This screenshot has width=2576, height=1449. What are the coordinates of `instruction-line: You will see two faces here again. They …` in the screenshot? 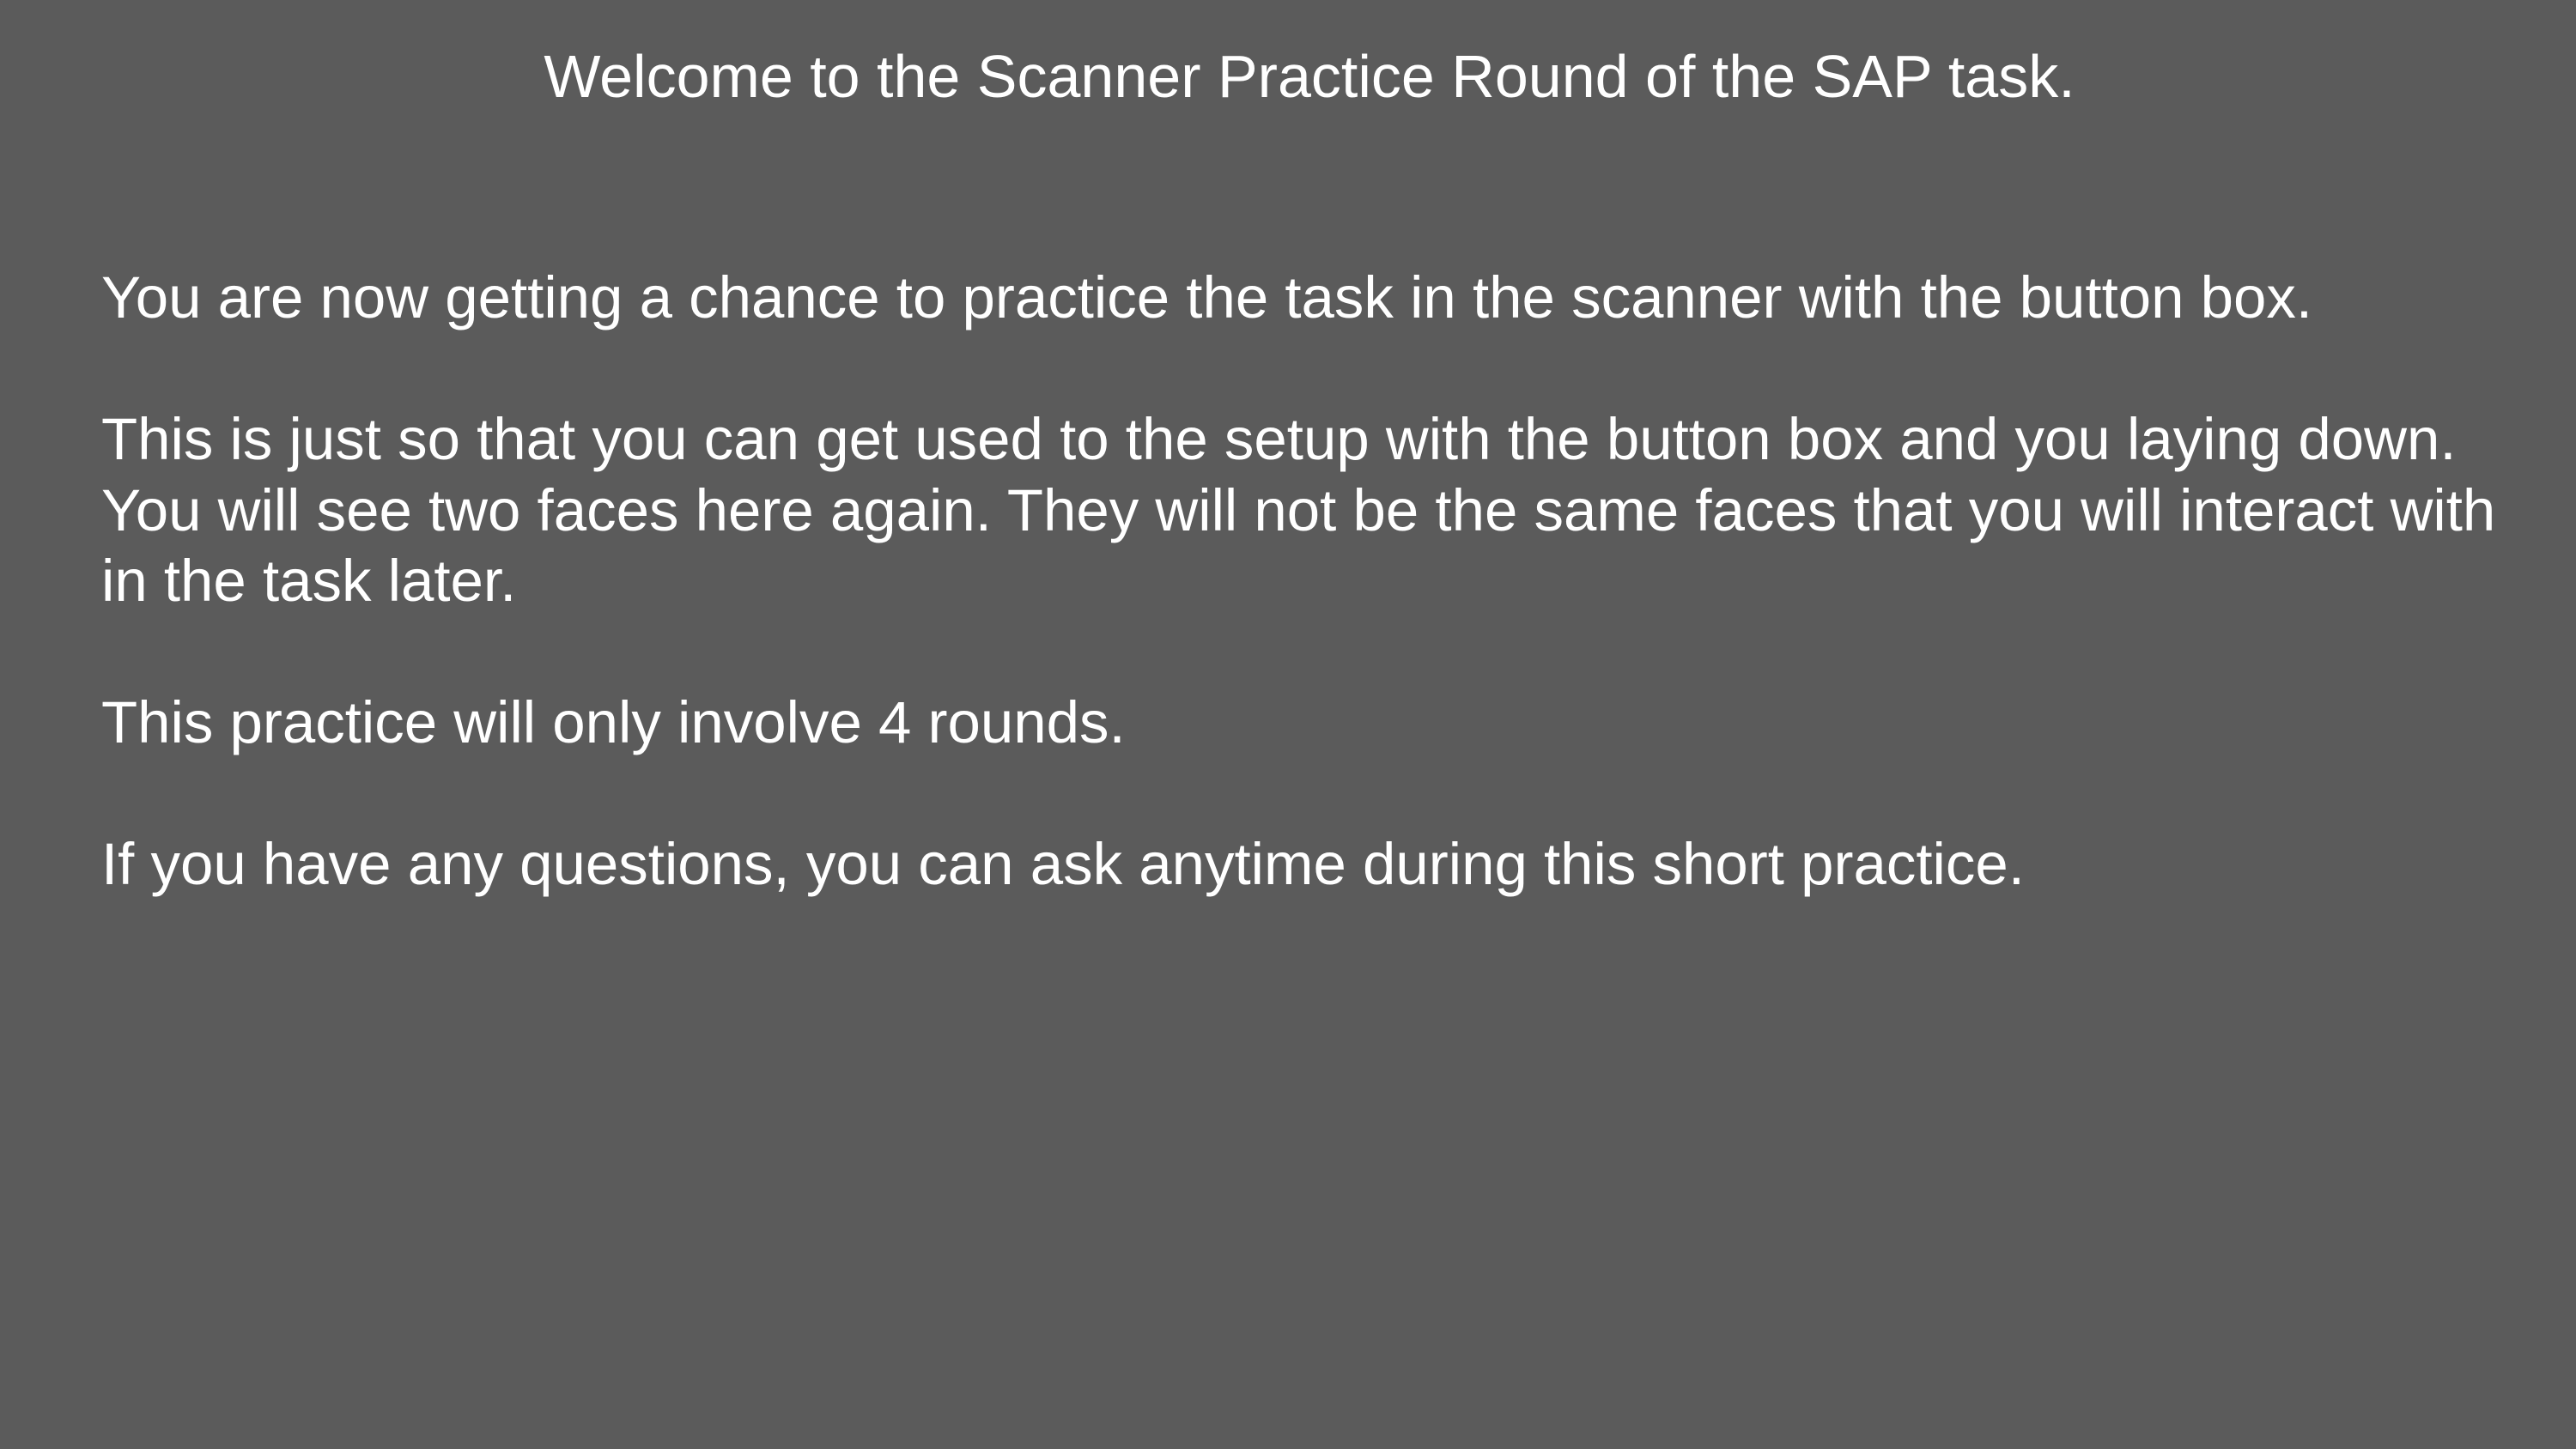 It's located at (1298, 509).